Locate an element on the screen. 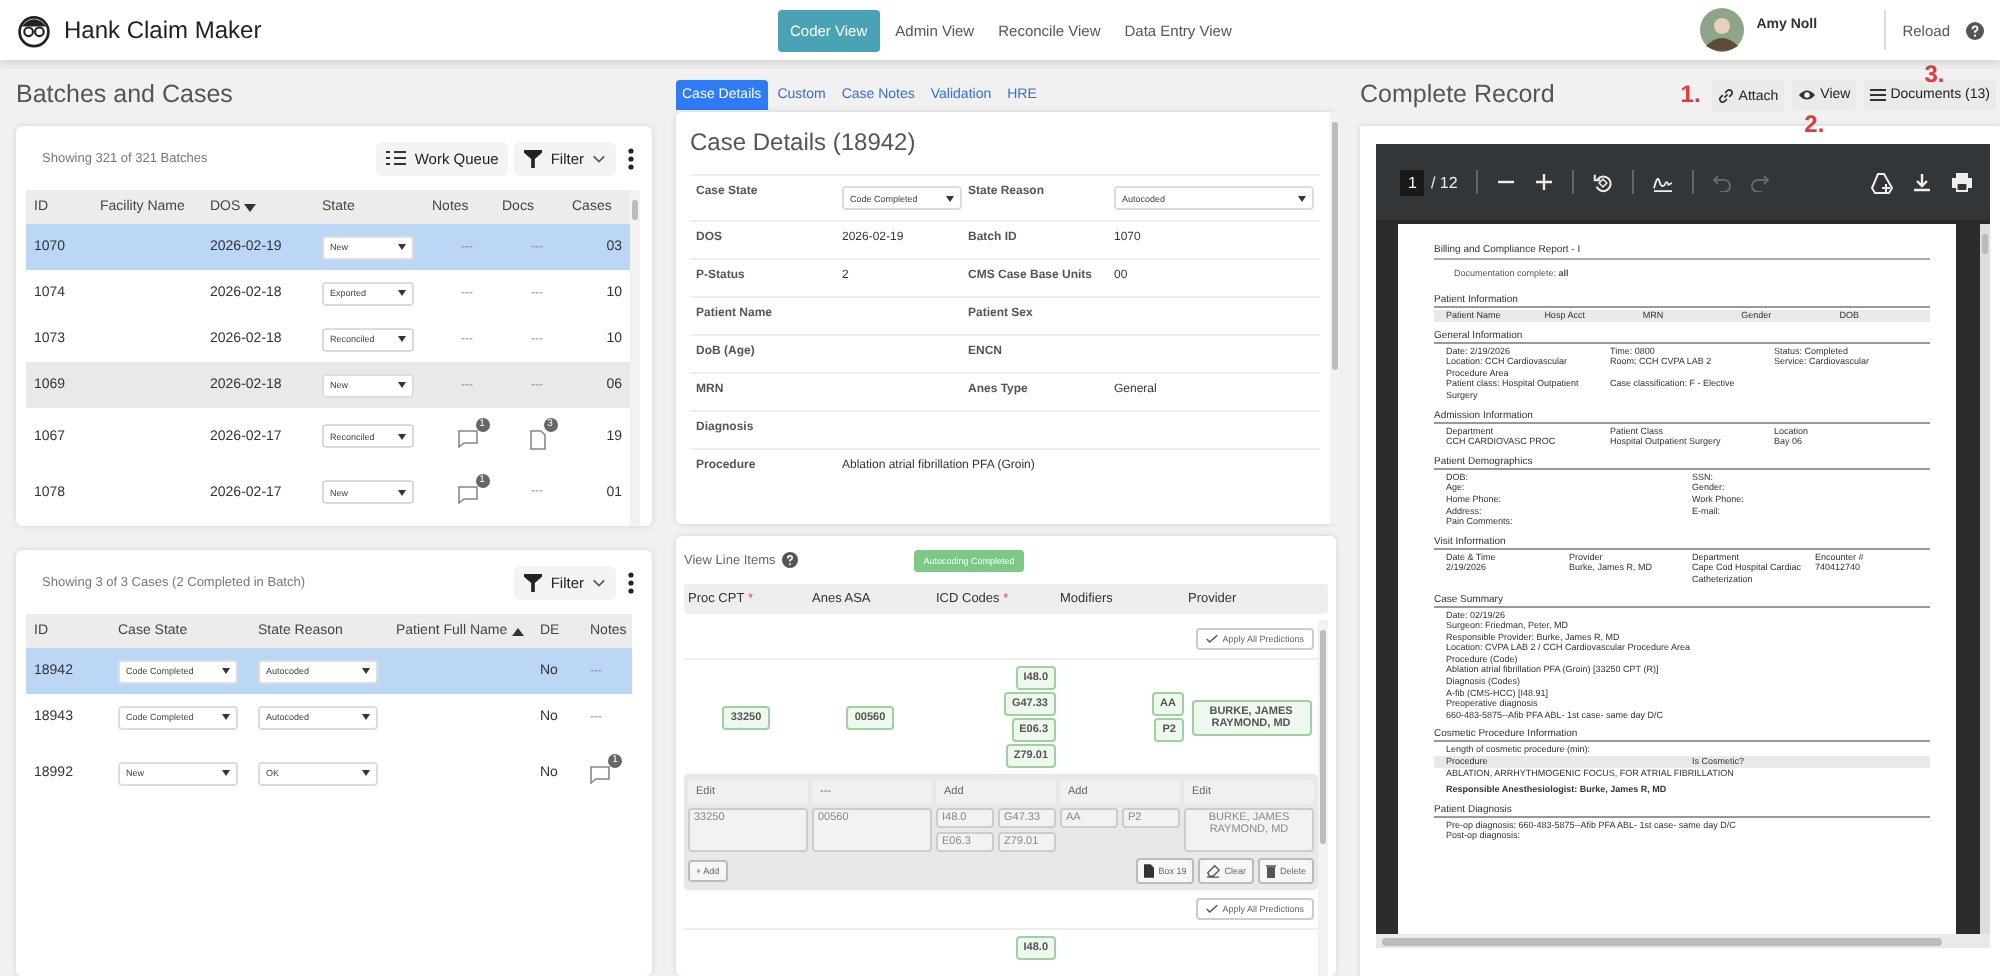 The image size is (2000, 976). drive-add-icon is located at coordinates (1882, 182).